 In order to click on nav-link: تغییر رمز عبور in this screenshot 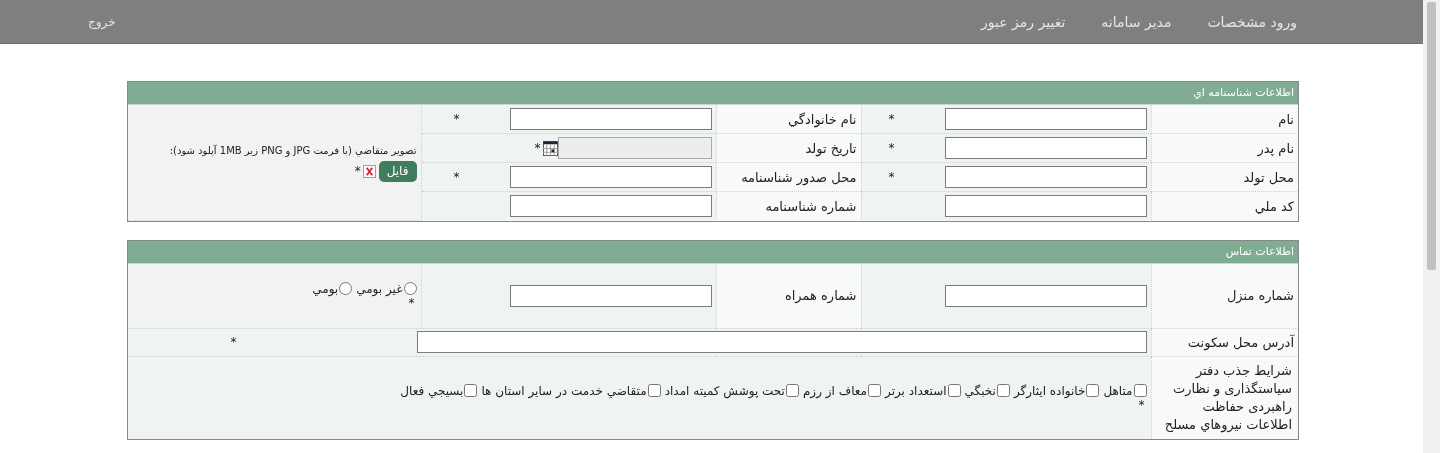, I will do `click(1023, 21)`.